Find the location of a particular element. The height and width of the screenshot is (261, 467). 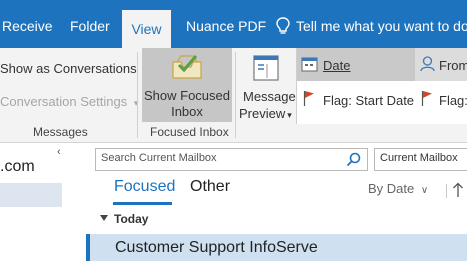

message-sender: Customer Support InfoServe is located at coordinates (216, 247).